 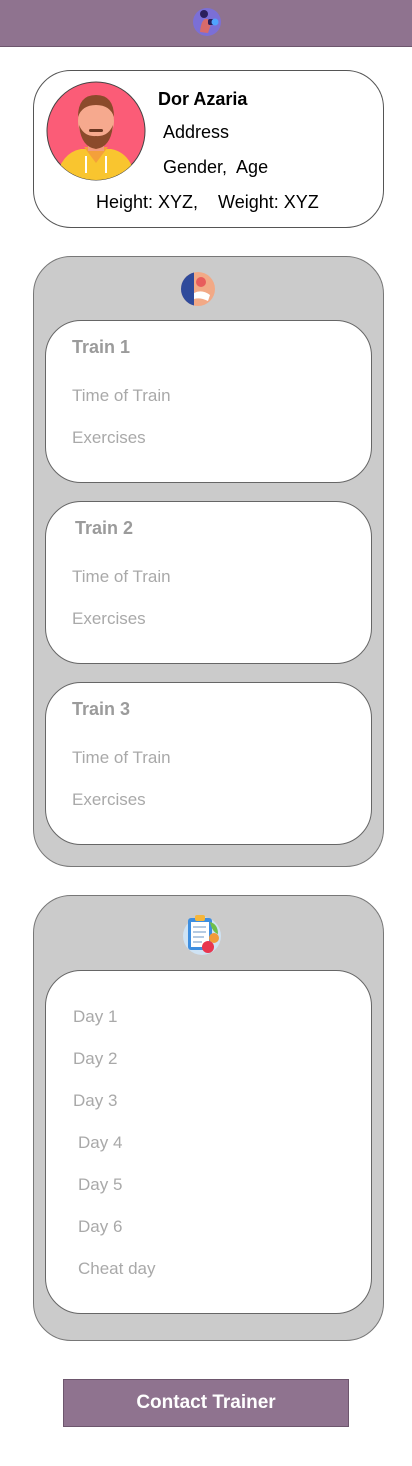 What do you see at coordinates (206, 1403) in the screenshot?
I see `contact-trainer-button: Contact Trainer` at bounding box center [206, 1403].